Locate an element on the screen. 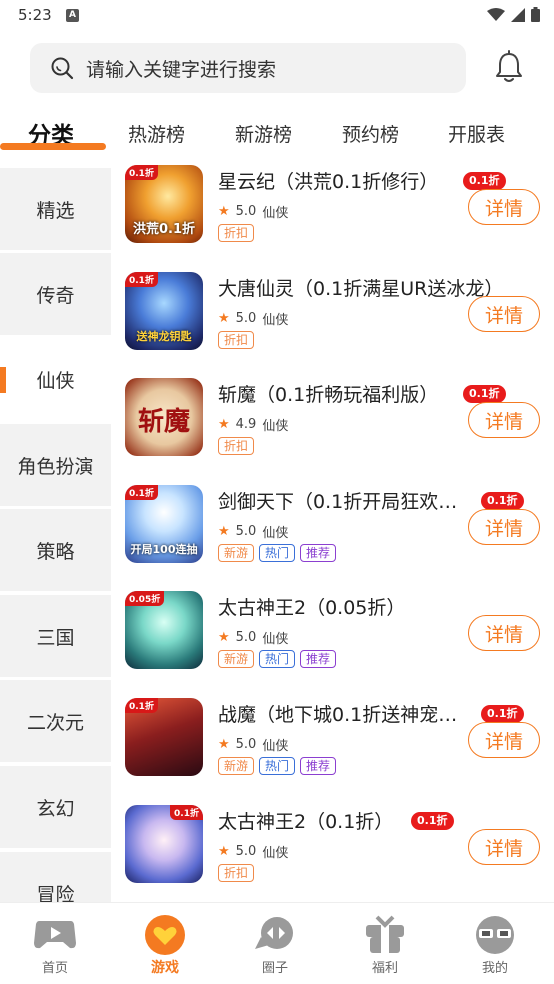 The image size is (554, 984). nav-games: 游戏 is located at coordinates (165, 943).